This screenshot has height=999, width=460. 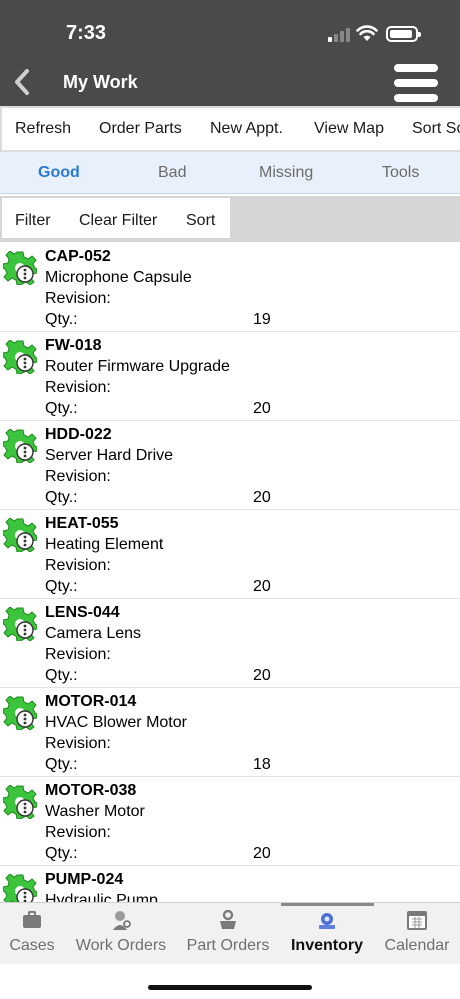 I want to click on part-name: Heating Element, so click(x=104, y=544).